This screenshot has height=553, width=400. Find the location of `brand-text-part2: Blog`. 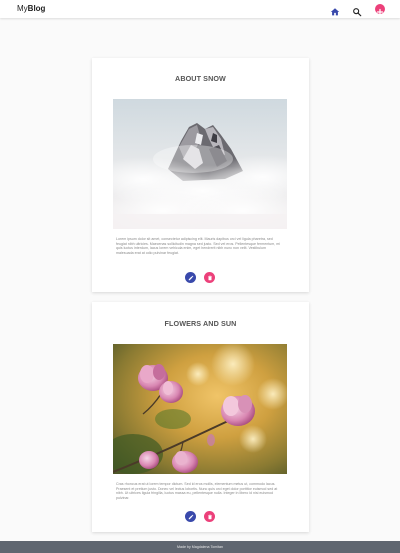

brand-text-part2: Blog is located at coordinates (36, 8).